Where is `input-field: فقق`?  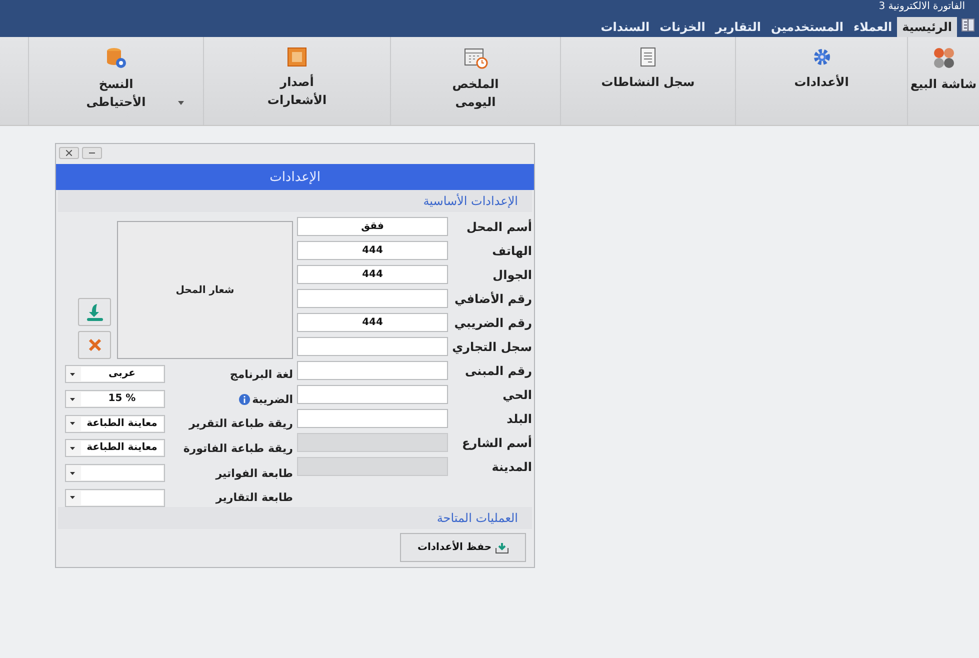 input-field: فقق is located at coordinates (372, 226).